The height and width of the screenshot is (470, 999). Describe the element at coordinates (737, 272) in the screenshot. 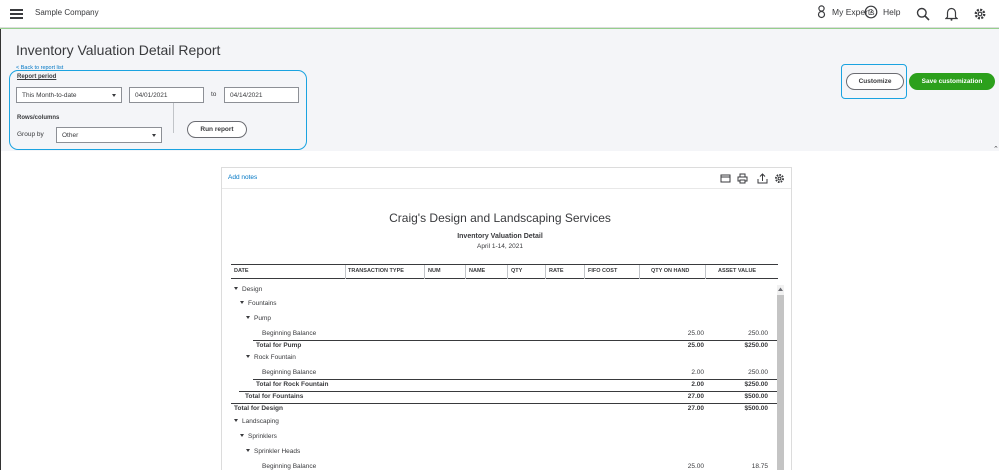

I see `column-header-asset-value: ASSET VALUE` at that location.